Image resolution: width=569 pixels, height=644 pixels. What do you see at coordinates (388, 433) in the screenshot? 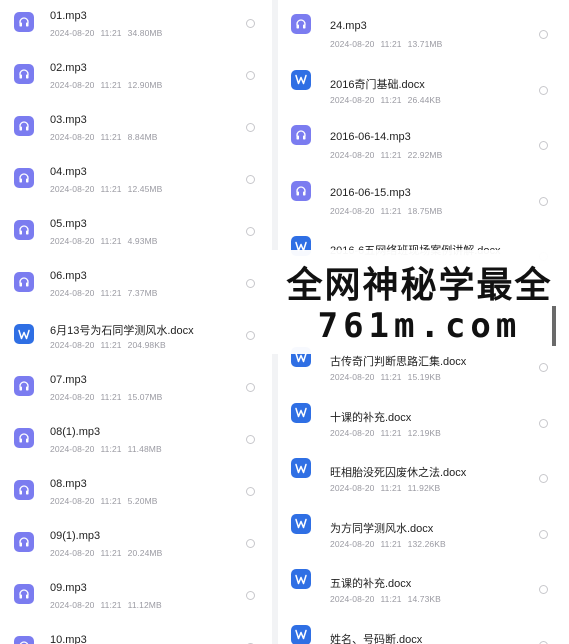
I see `file-meta: 2024-08-20 11:21 12.19KB` at bounding box center [388, 433].